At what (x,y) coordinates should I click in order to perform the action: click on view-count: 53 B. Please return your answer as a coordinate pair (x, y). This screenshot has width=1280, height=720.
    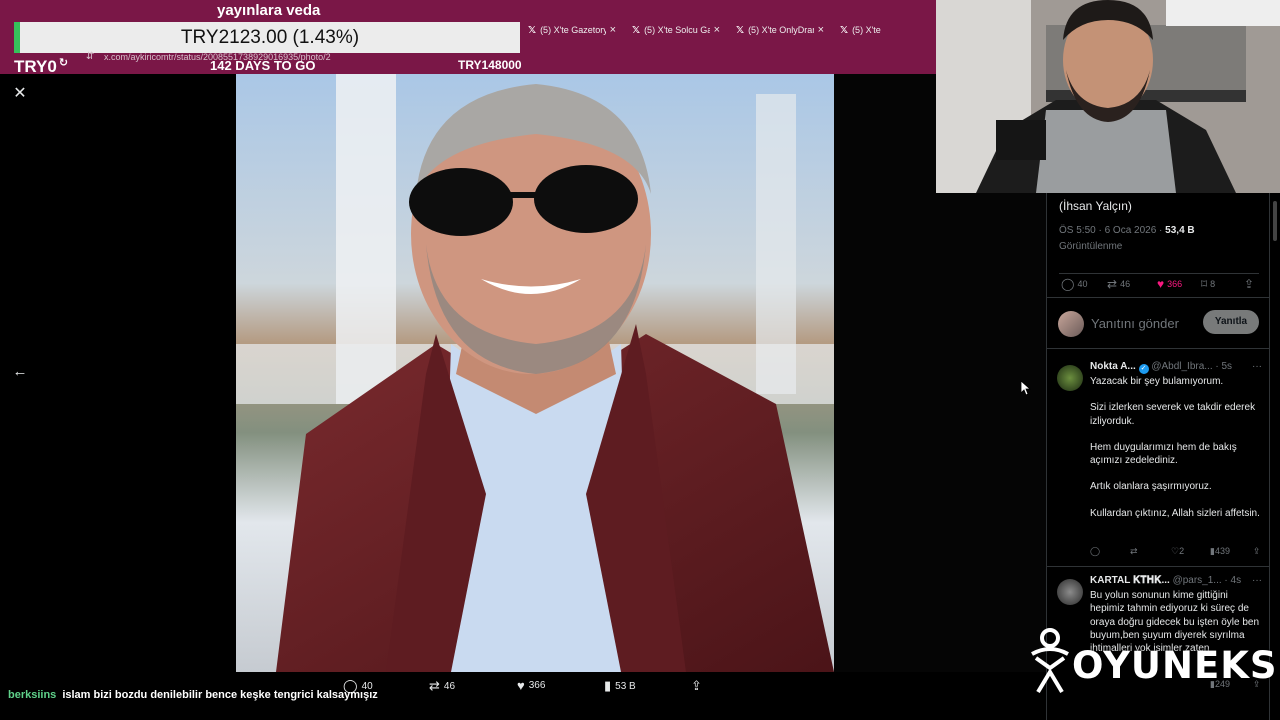
    Looking at the image, I should click on (625, 686).